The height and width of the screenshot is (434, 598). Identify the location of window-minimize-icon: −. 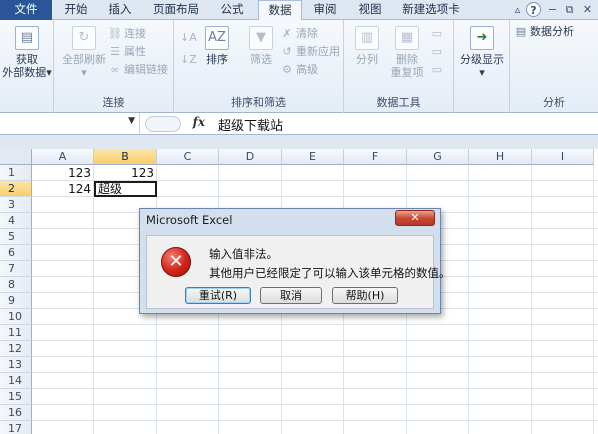
(552, 9).